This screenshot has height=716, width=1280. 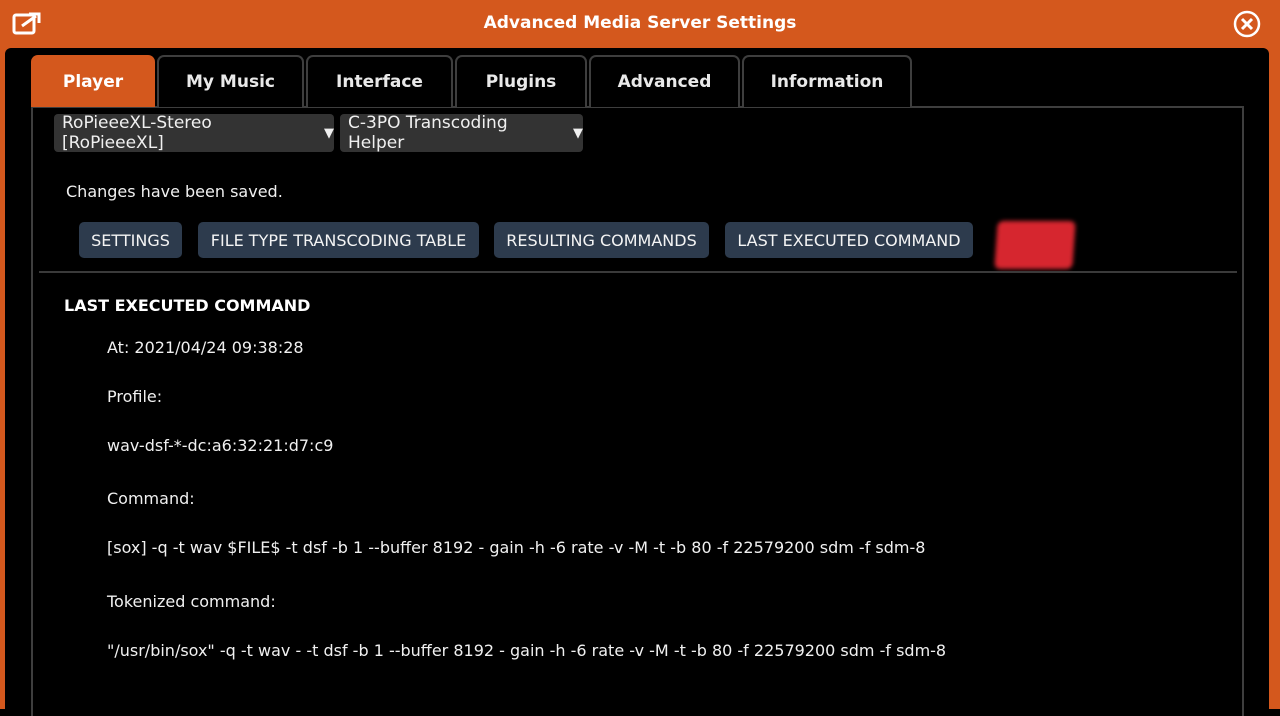 I want to click on plugin-select: C-3PO Transcoding Helper ▼, so click(x=461, y=133).